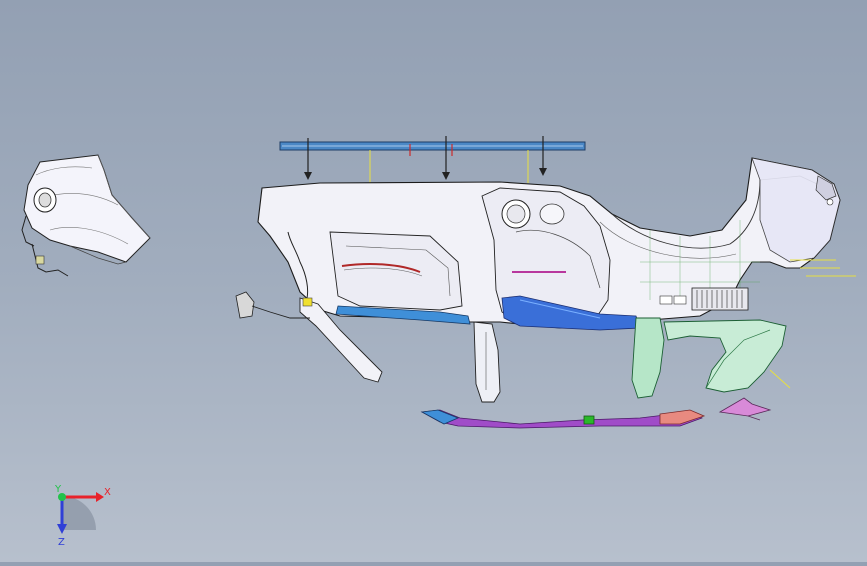 This screenshot has height=566, width=867. Describe the element at coordinates (86, 215) in the screenshot. I see `left-rear-quarter-panel` at that location.